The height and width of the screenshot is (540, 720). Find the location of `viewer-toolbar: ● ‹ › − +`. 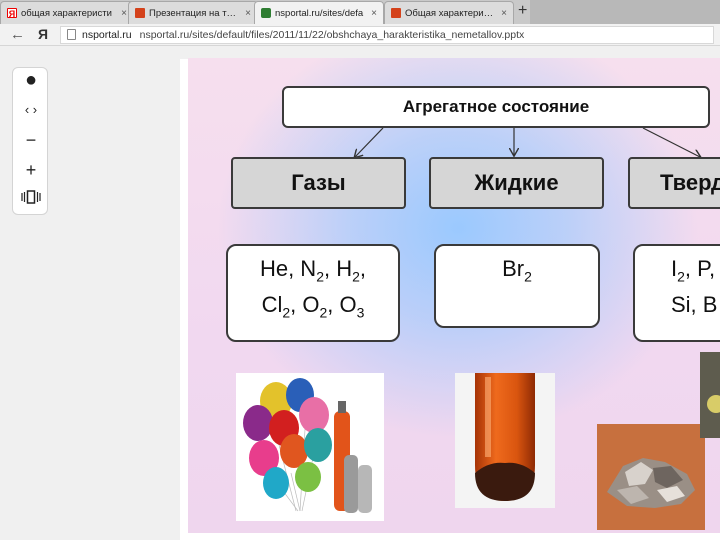

viewer-toolbar: ● ‹ › − + is located at coordinates (30, 141).